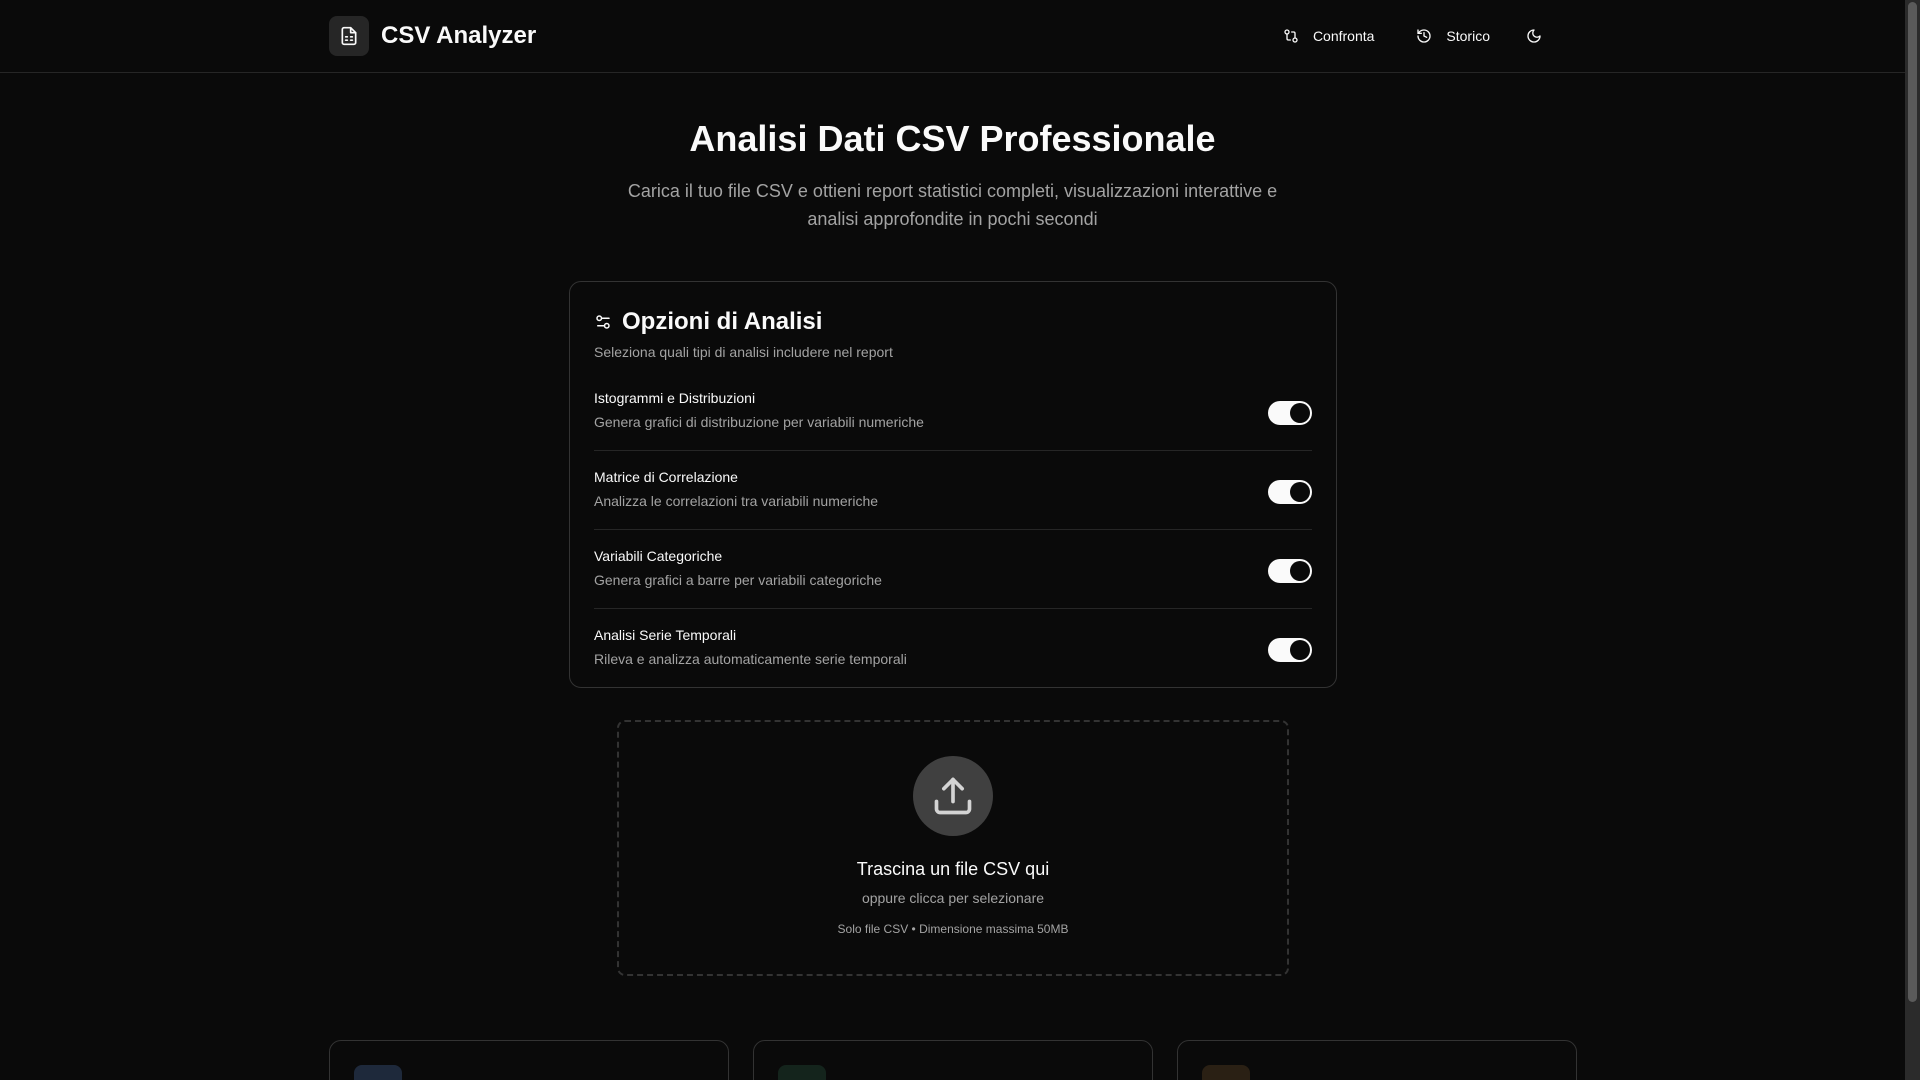 The height and width of the screenshot is (1080, 1920). Describe the element at coordinates (459, 35) in the screenshot. I see `app-title: CSV Analyzer` at that location.